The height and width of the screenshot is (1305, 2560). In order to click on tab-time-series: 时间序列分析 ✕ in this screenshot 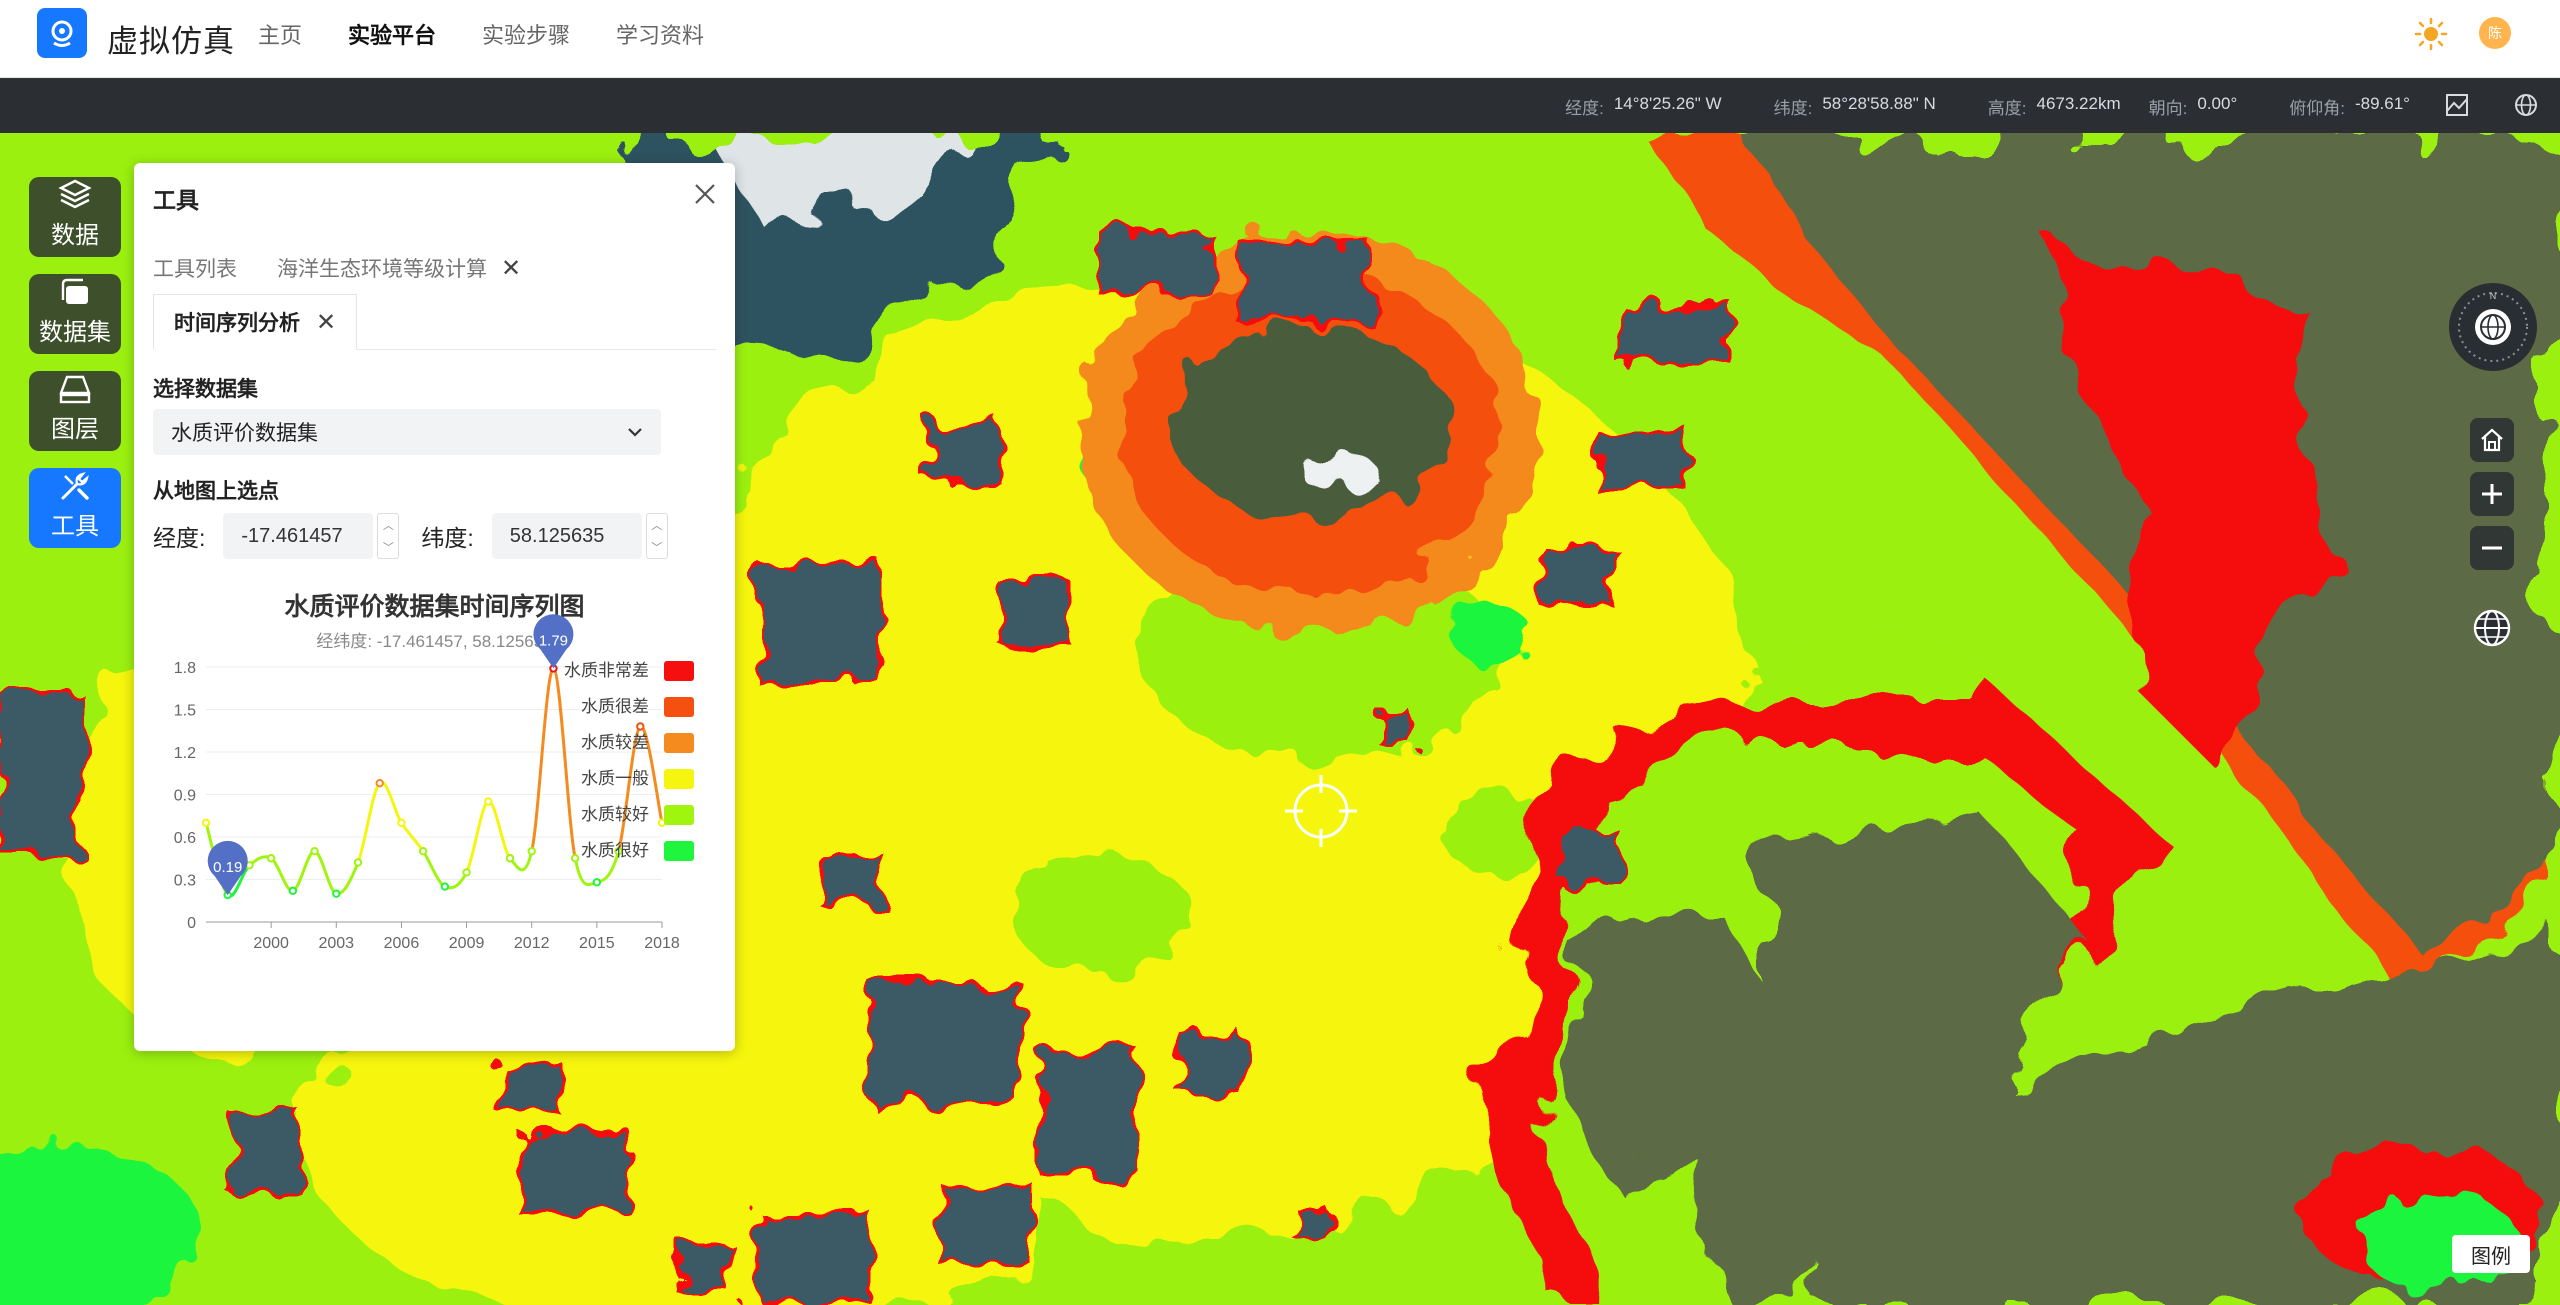, I will do `click(255, 322)`.